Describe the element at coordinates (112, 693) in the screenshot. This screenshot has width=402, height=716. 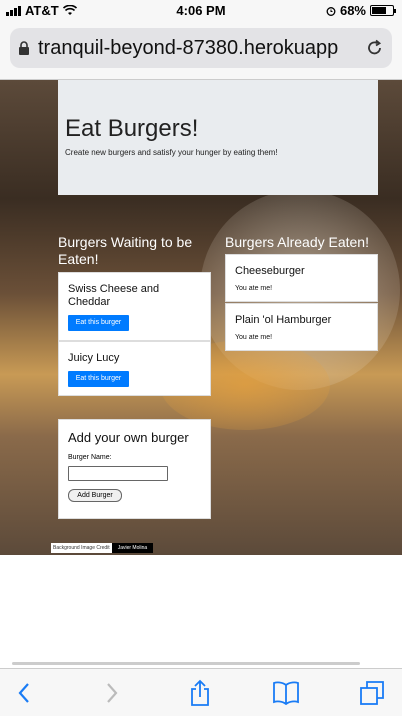
I see `chevron-right-icon` at that location.